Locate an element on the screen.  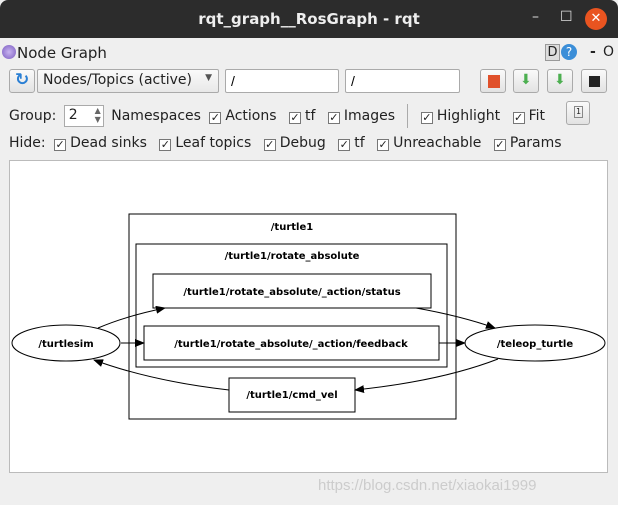
minimize-button: – is located at coordinates (535, 17).